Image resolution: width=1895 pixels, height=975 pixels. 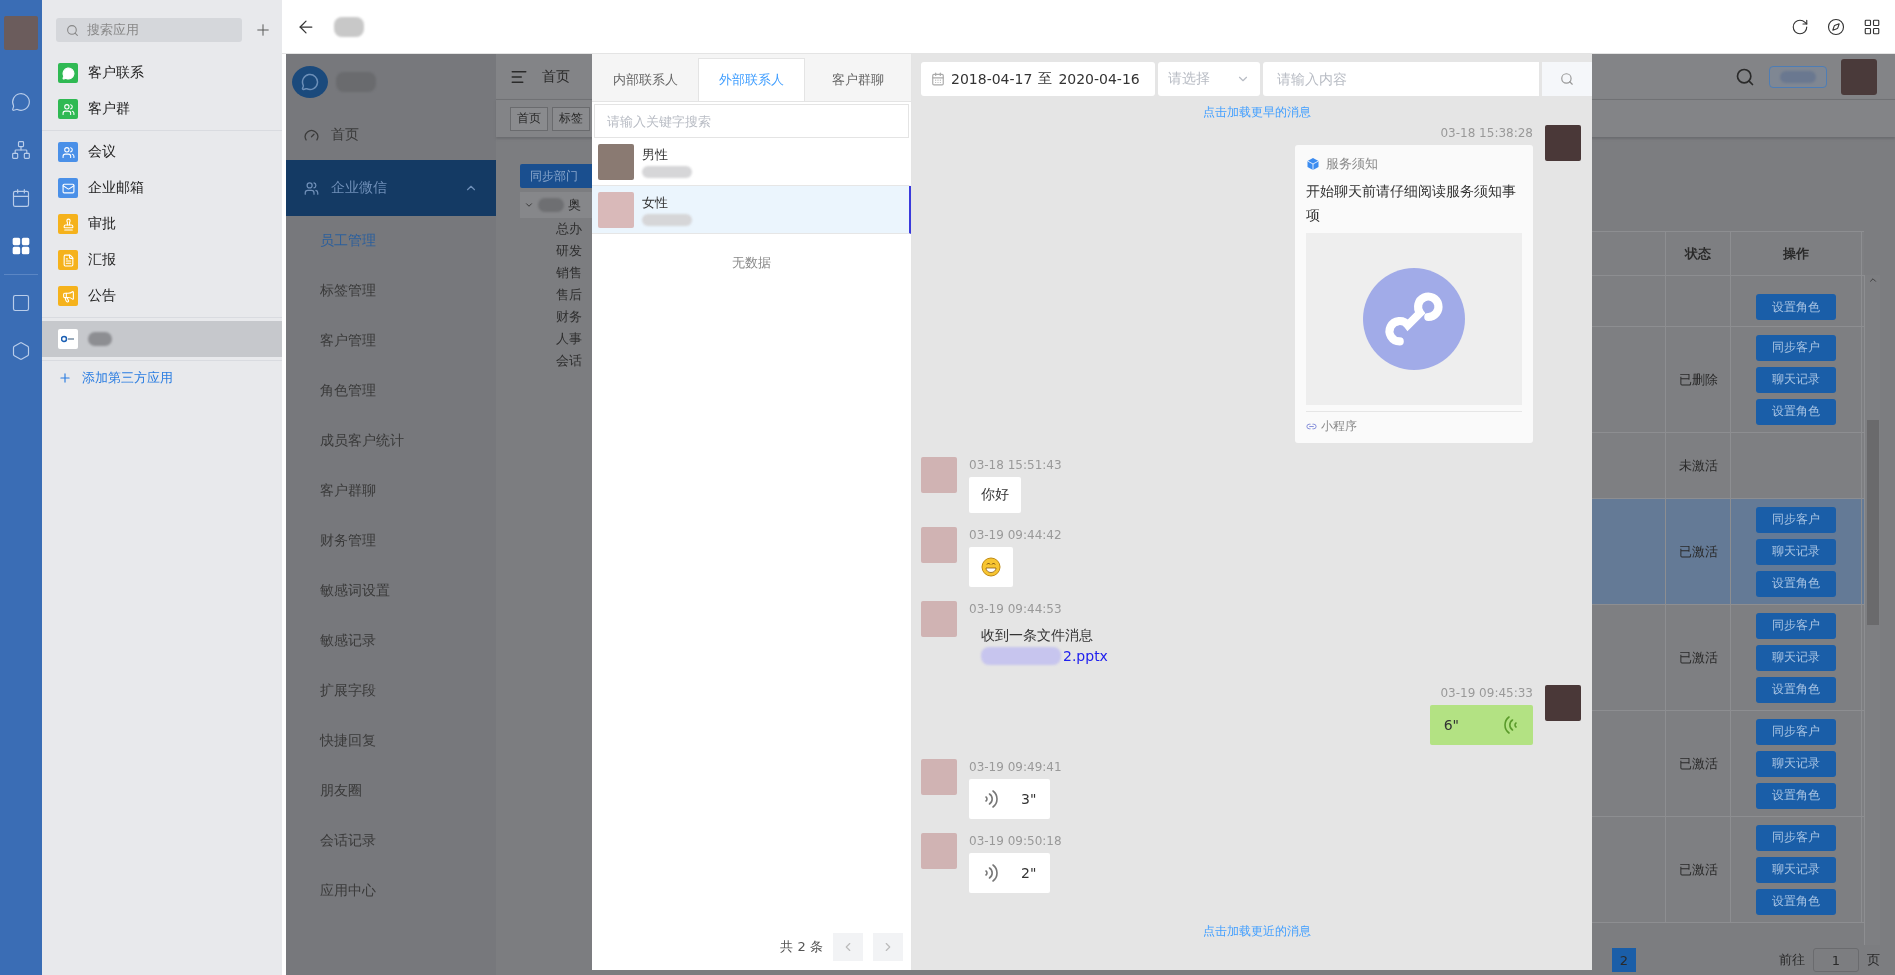 I want to click on sidebar-item: 敏感词设置, so click(x=391, y=591).